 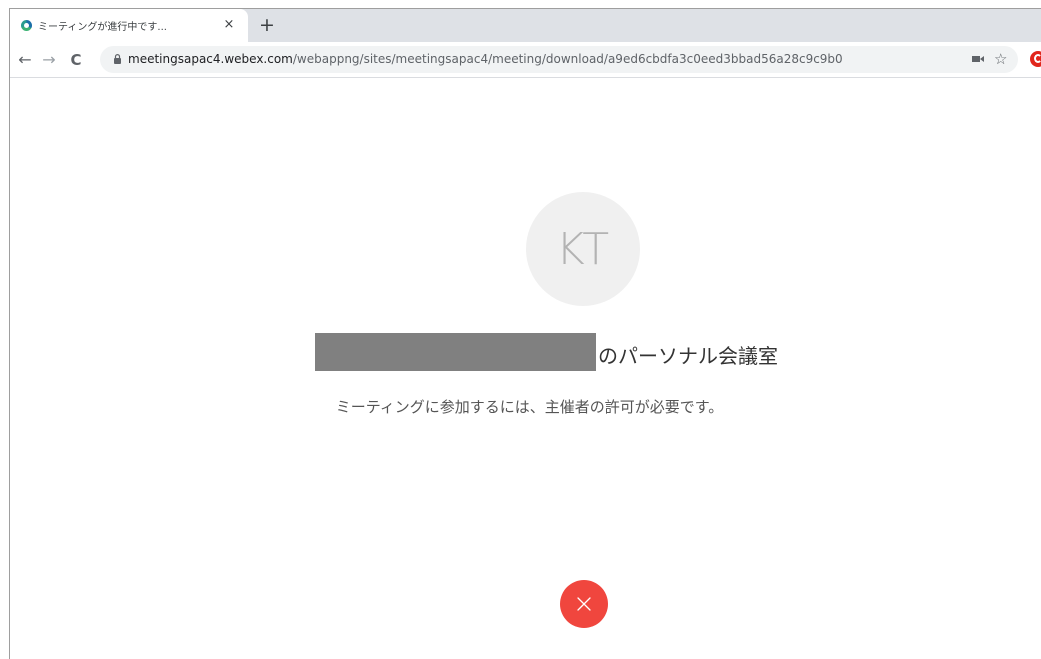 What do you see at coordinates (267, 25) in the screenshot?
I see `new-tab-button: +` at bounding box center [267, 25].